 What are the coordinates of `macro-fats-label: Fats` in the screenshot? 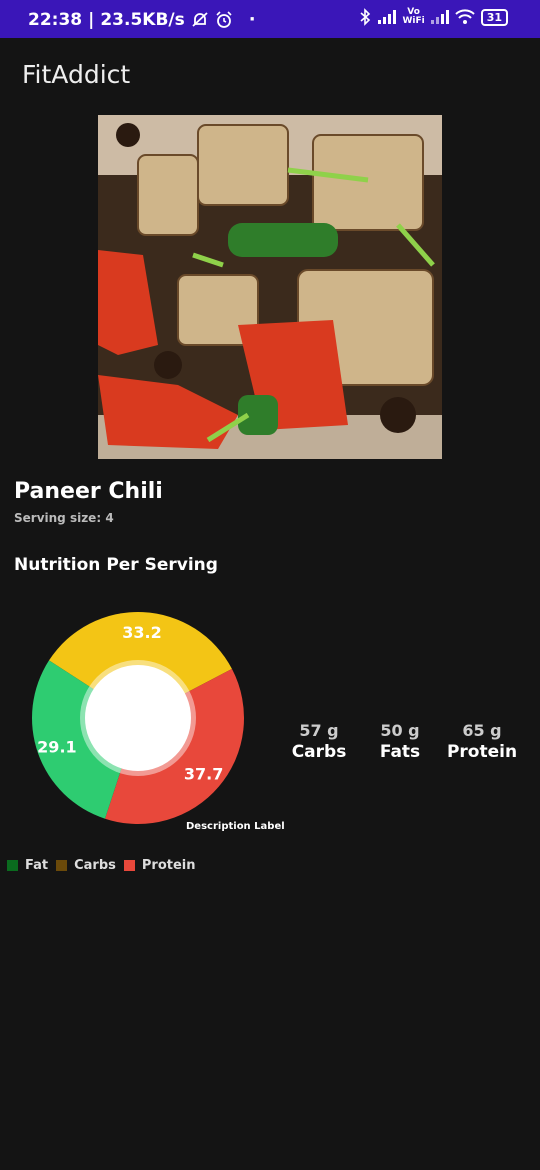 It's located at (400, 752).